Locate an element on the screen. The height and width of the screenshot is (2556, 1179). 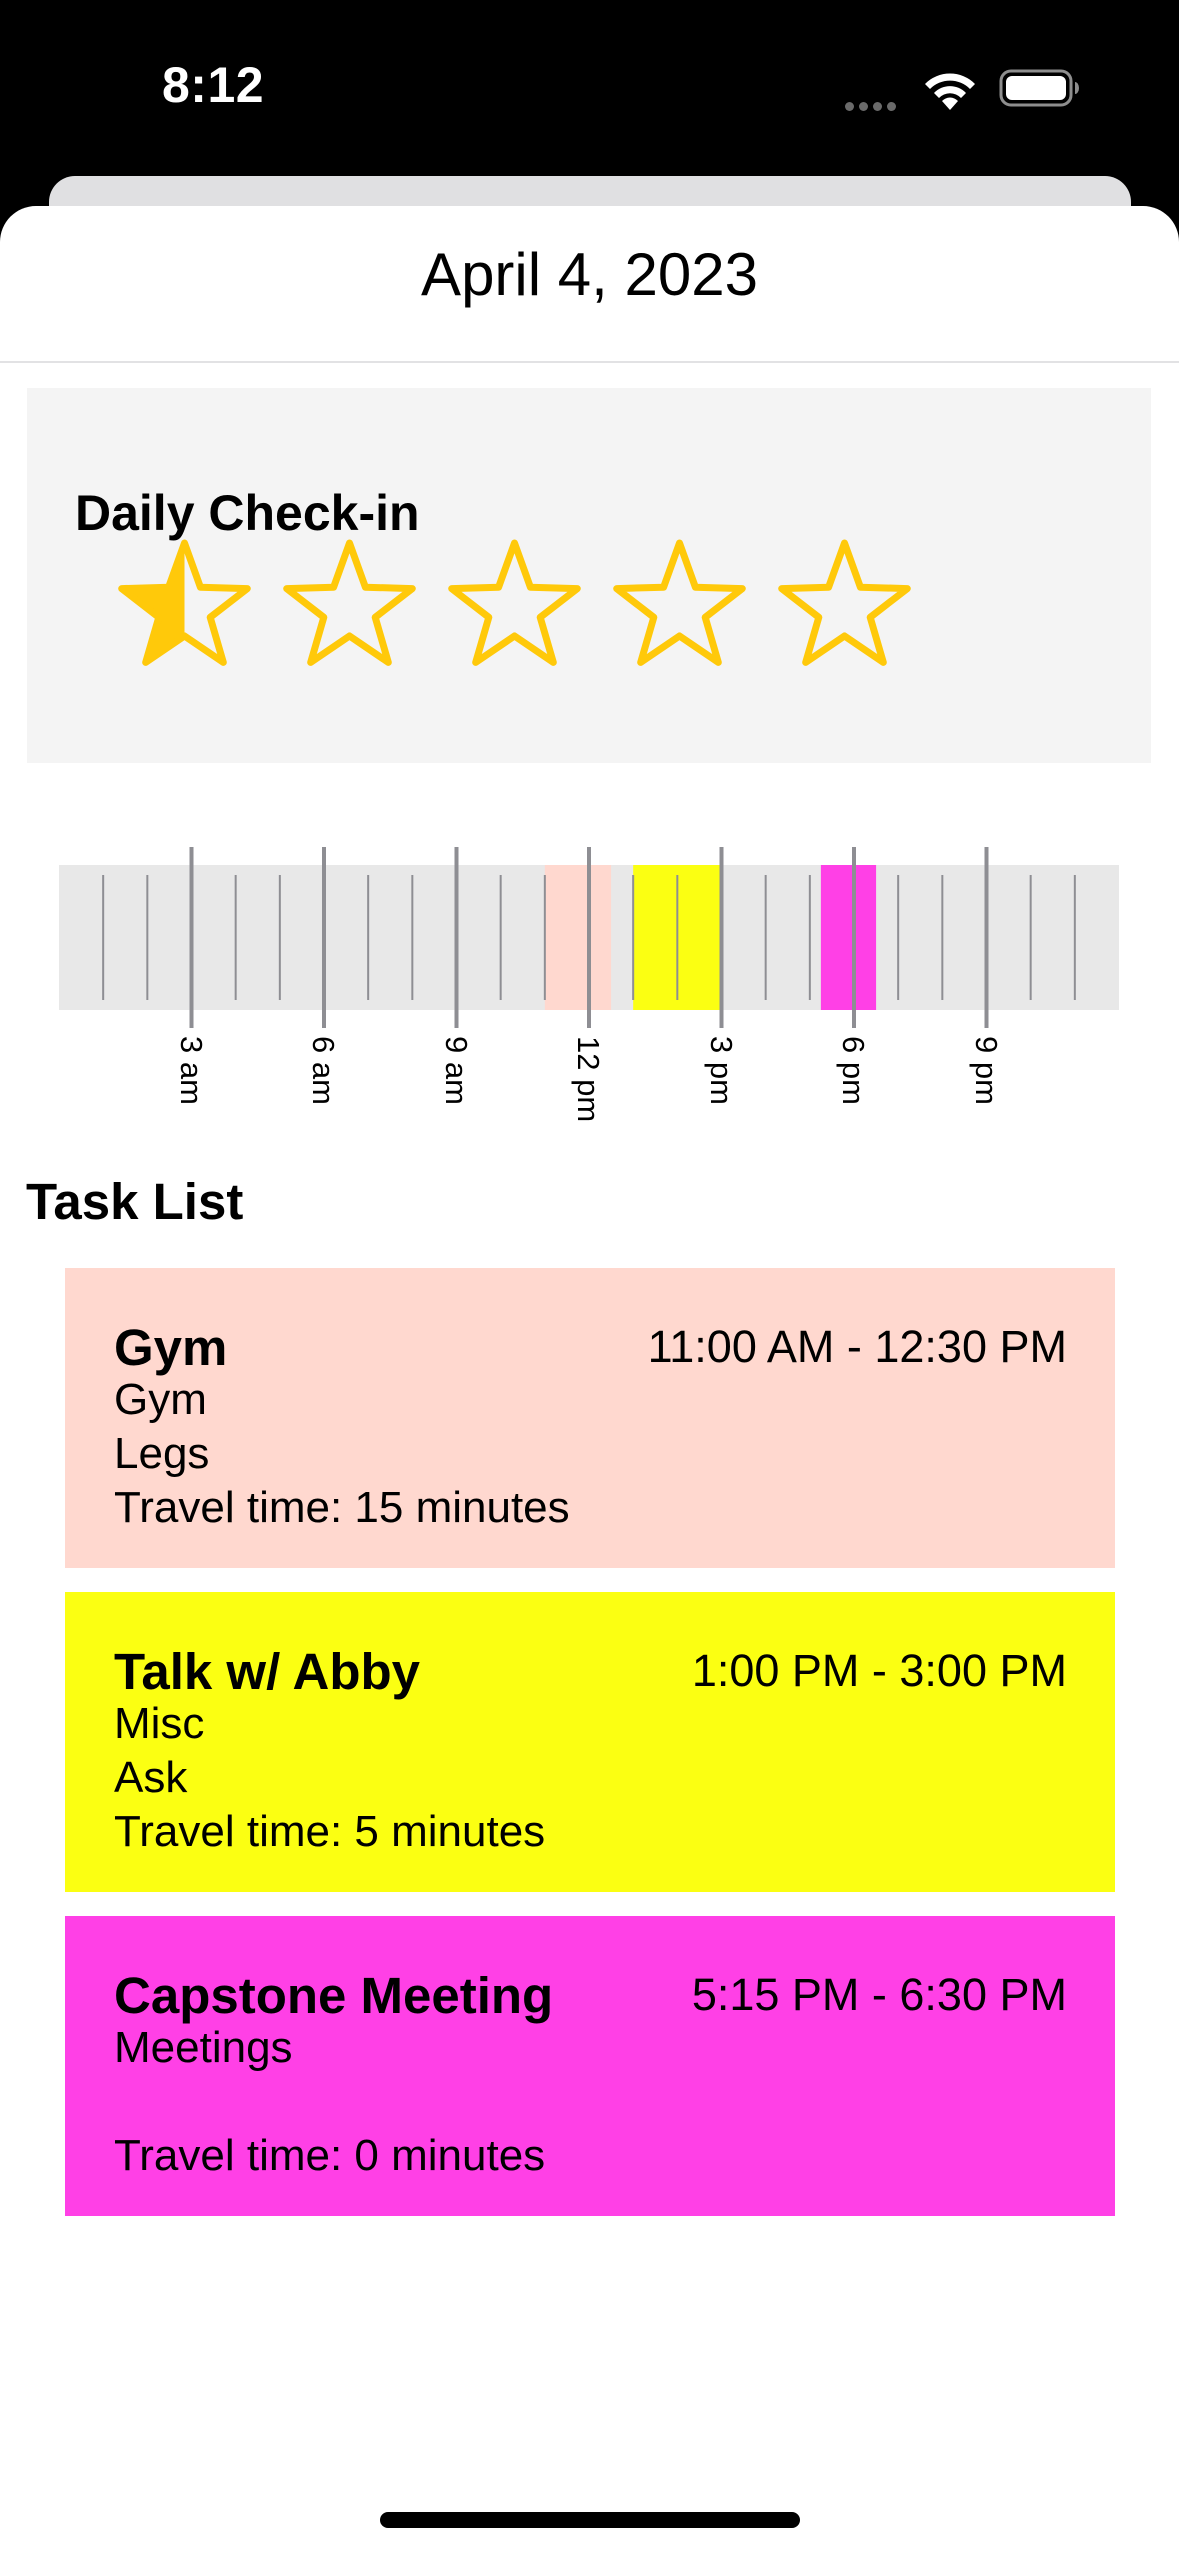
timeline-tick-label: 6 am is located at coordinates (323, 1070).